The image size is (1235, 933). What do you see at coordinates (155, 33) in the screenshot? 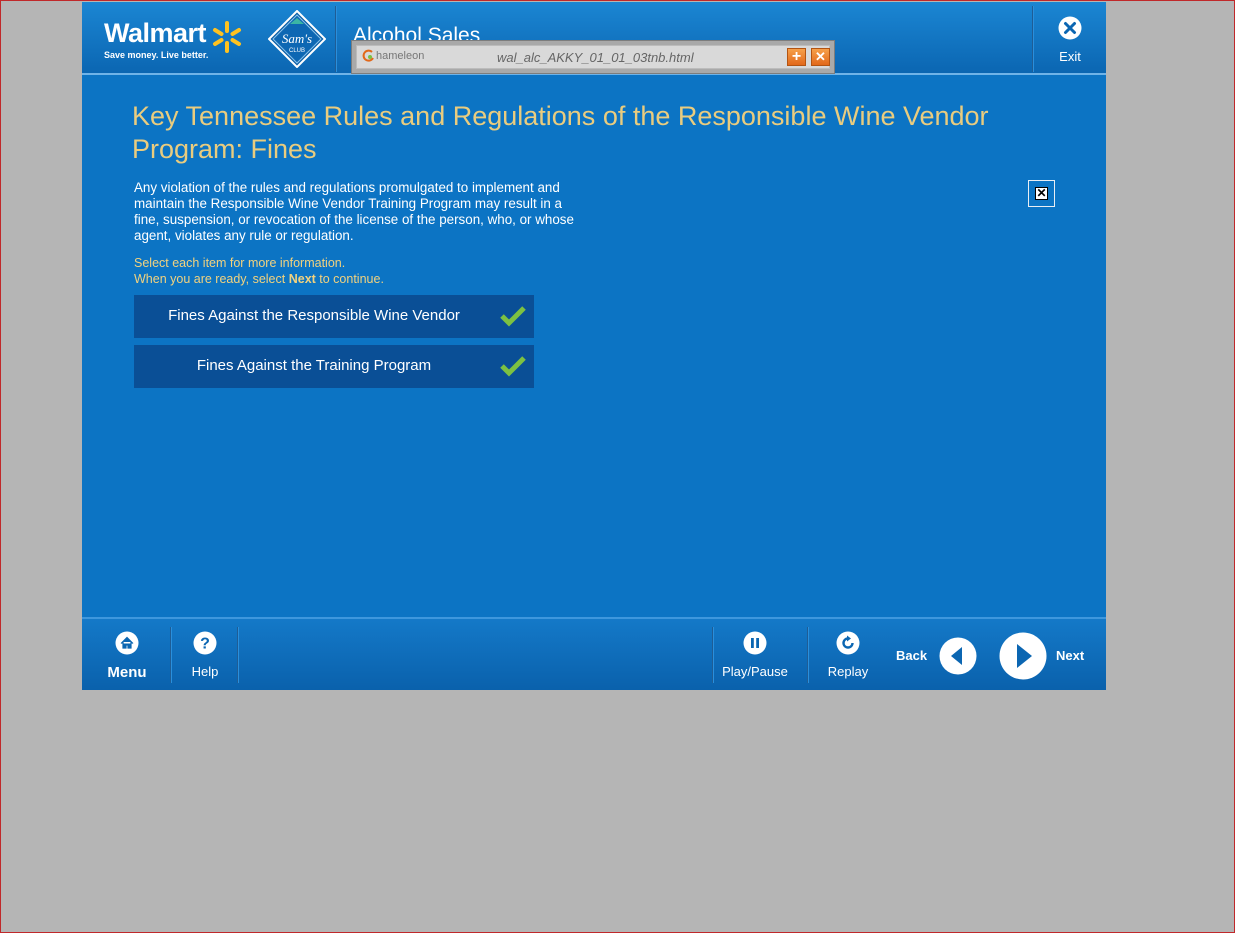
I see `walmart-wordmark: Walmart` at bounding box center [155, 33].